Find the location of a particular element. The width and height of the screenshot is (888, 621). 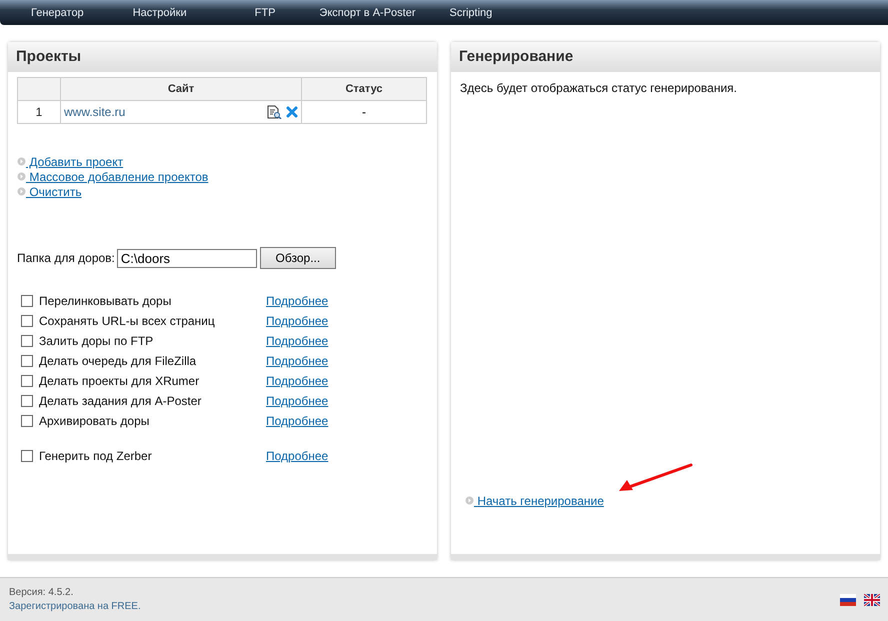

action-link: Массовое добавление проектов is located at coordinates (117, 177).